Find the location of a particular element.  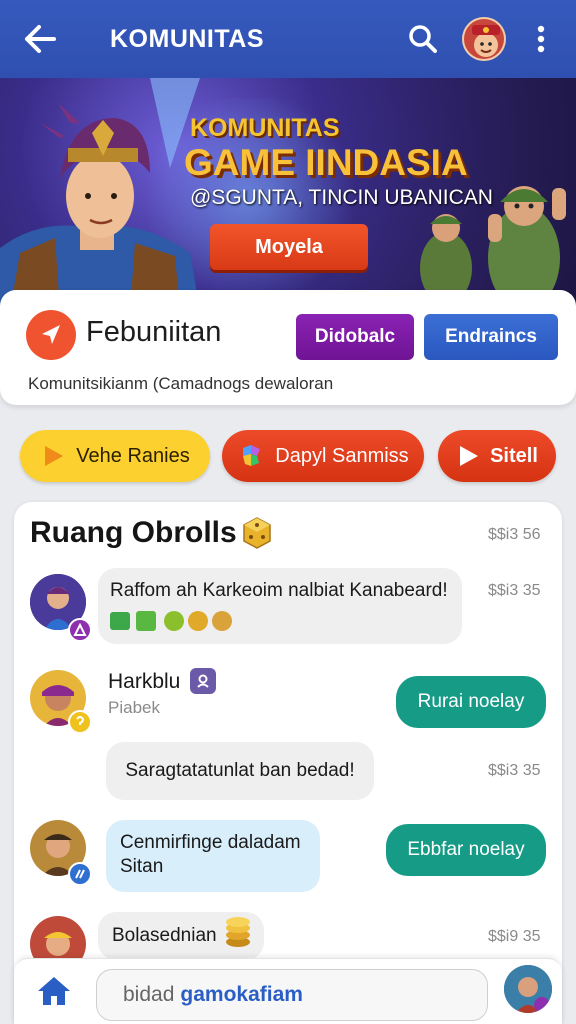

message-input: bidad gamokafiam is located at coordinates (292, 995).